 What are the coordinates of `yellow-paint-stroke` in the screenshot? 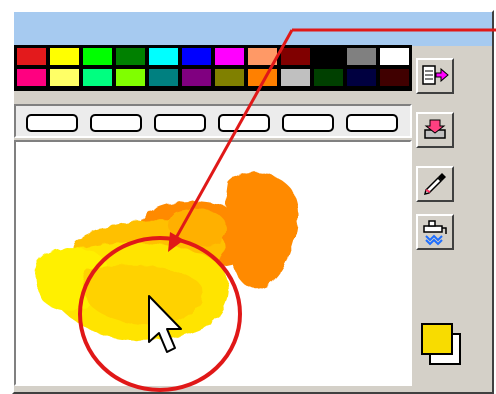 It's located at (132, 291).